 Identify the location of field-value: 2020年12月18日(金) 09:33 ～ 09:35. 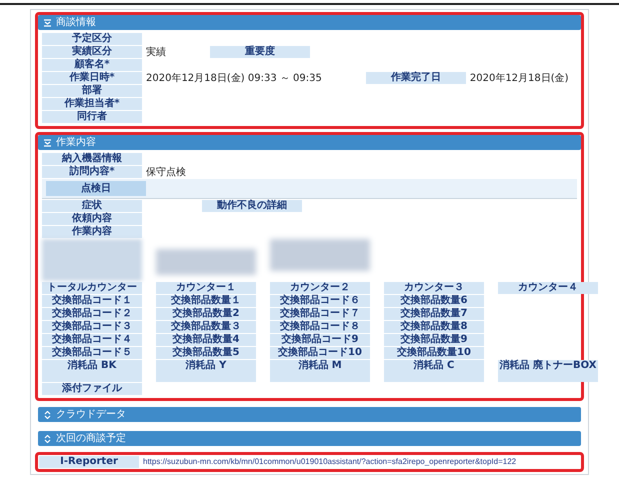
(234, 78).